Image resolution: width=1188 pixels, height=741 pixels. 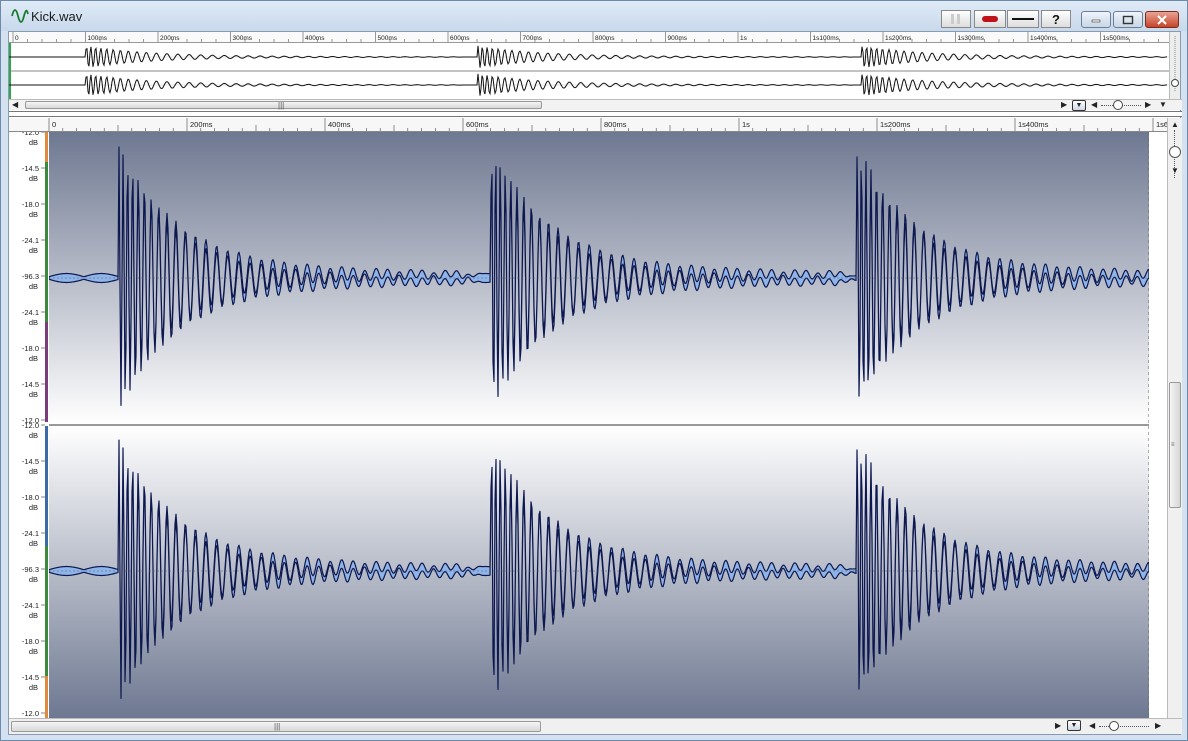 I want to click on pause-button, so click(x=956, y=19).